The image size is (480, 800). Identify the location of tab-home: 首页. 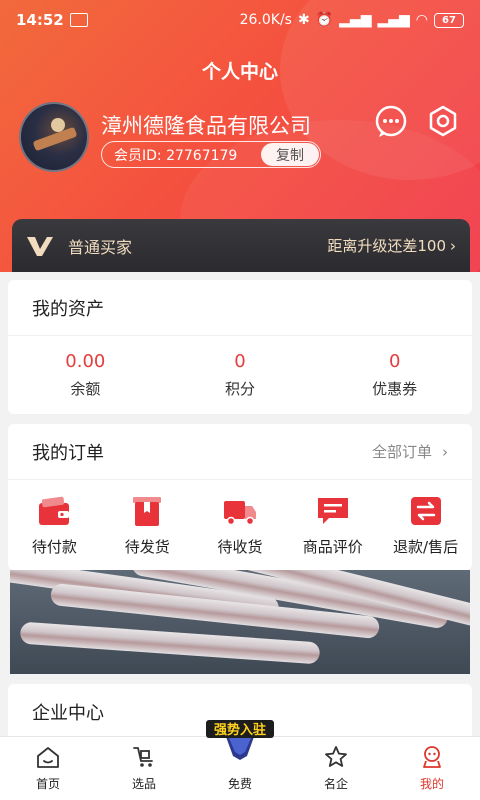
(48, 768).